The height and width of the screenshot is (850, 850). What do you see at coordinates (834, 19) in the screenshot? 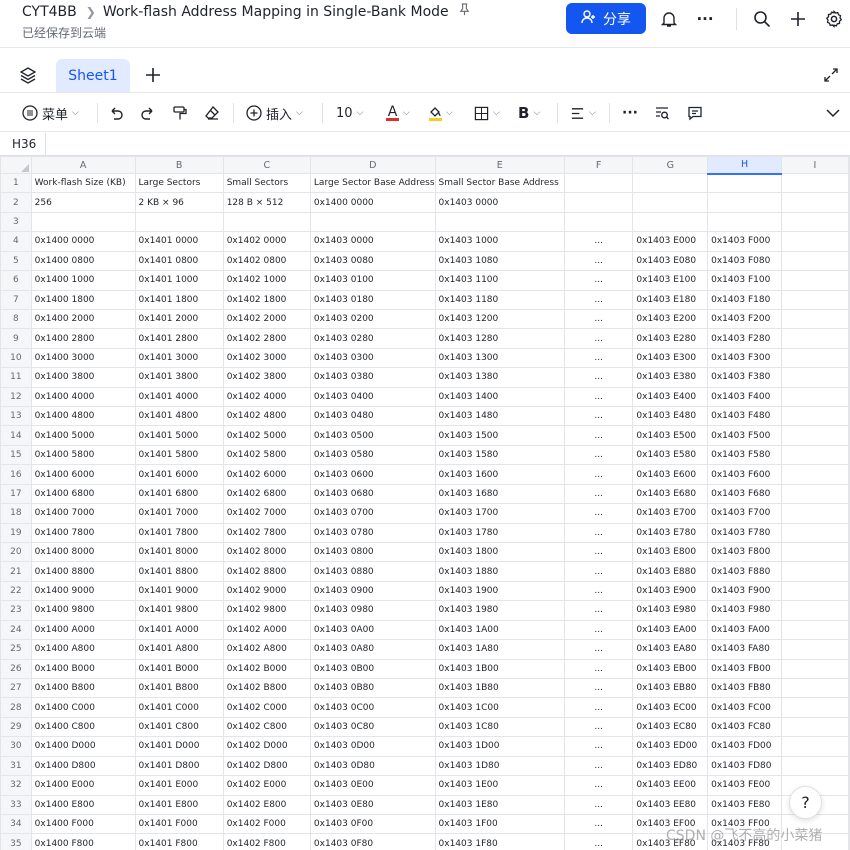
I see `gear-icon` at bounding box center [834, 19].